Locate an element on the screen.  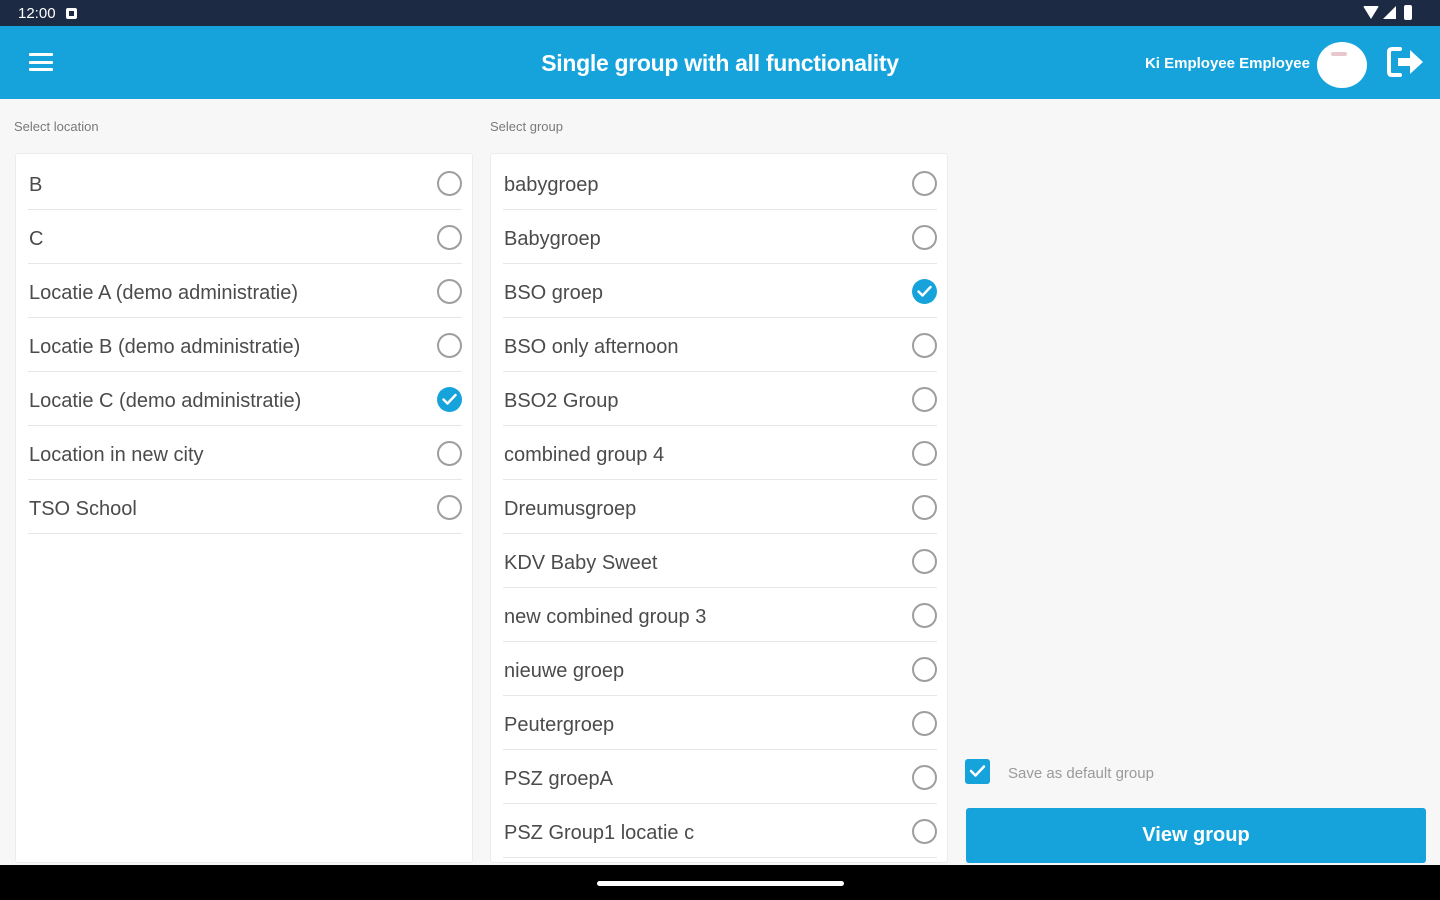
battery-icon is located at coordinates (1408, 12).